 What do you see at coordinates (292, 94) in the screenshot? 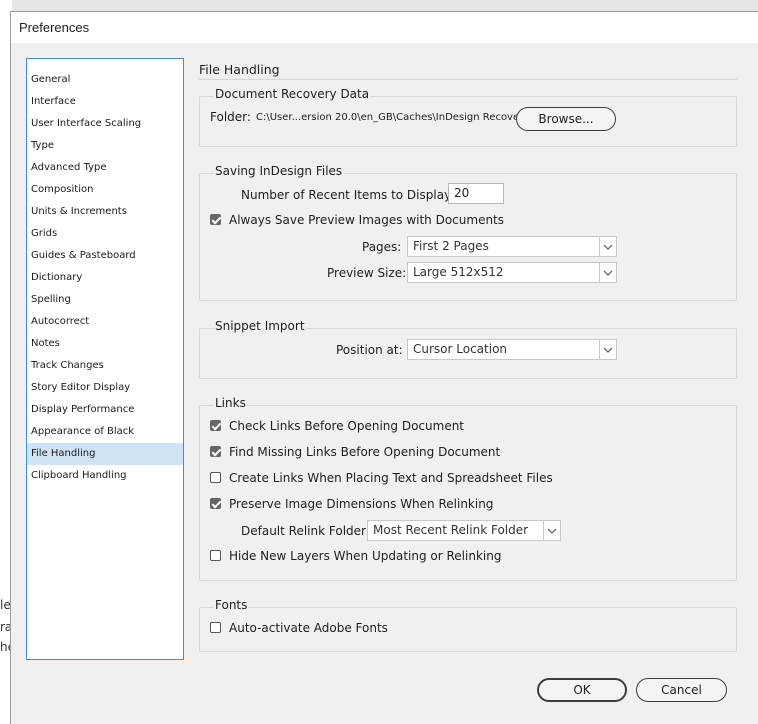
I see `recovery-group-label: Document Recovery Data` at bounding box center [292, 94].